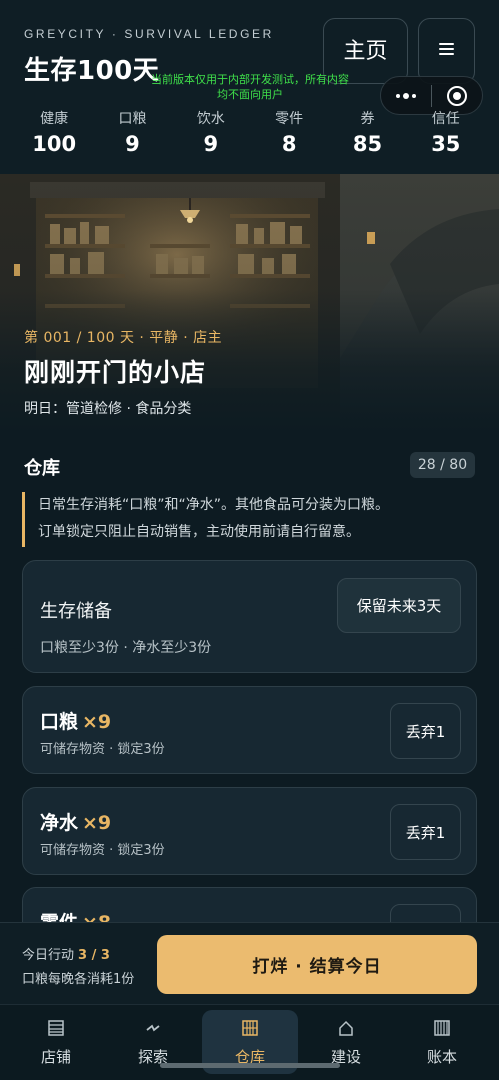 Image resolution: width=499 pixels, height=1080 pixels. What do you see at coordinates (214, 505) in the screenshot?
I see `hint-line: 日常生存消耗“口粮”和“净水”。其他食品可分装为口粮。` at bounding box center [214, 505].